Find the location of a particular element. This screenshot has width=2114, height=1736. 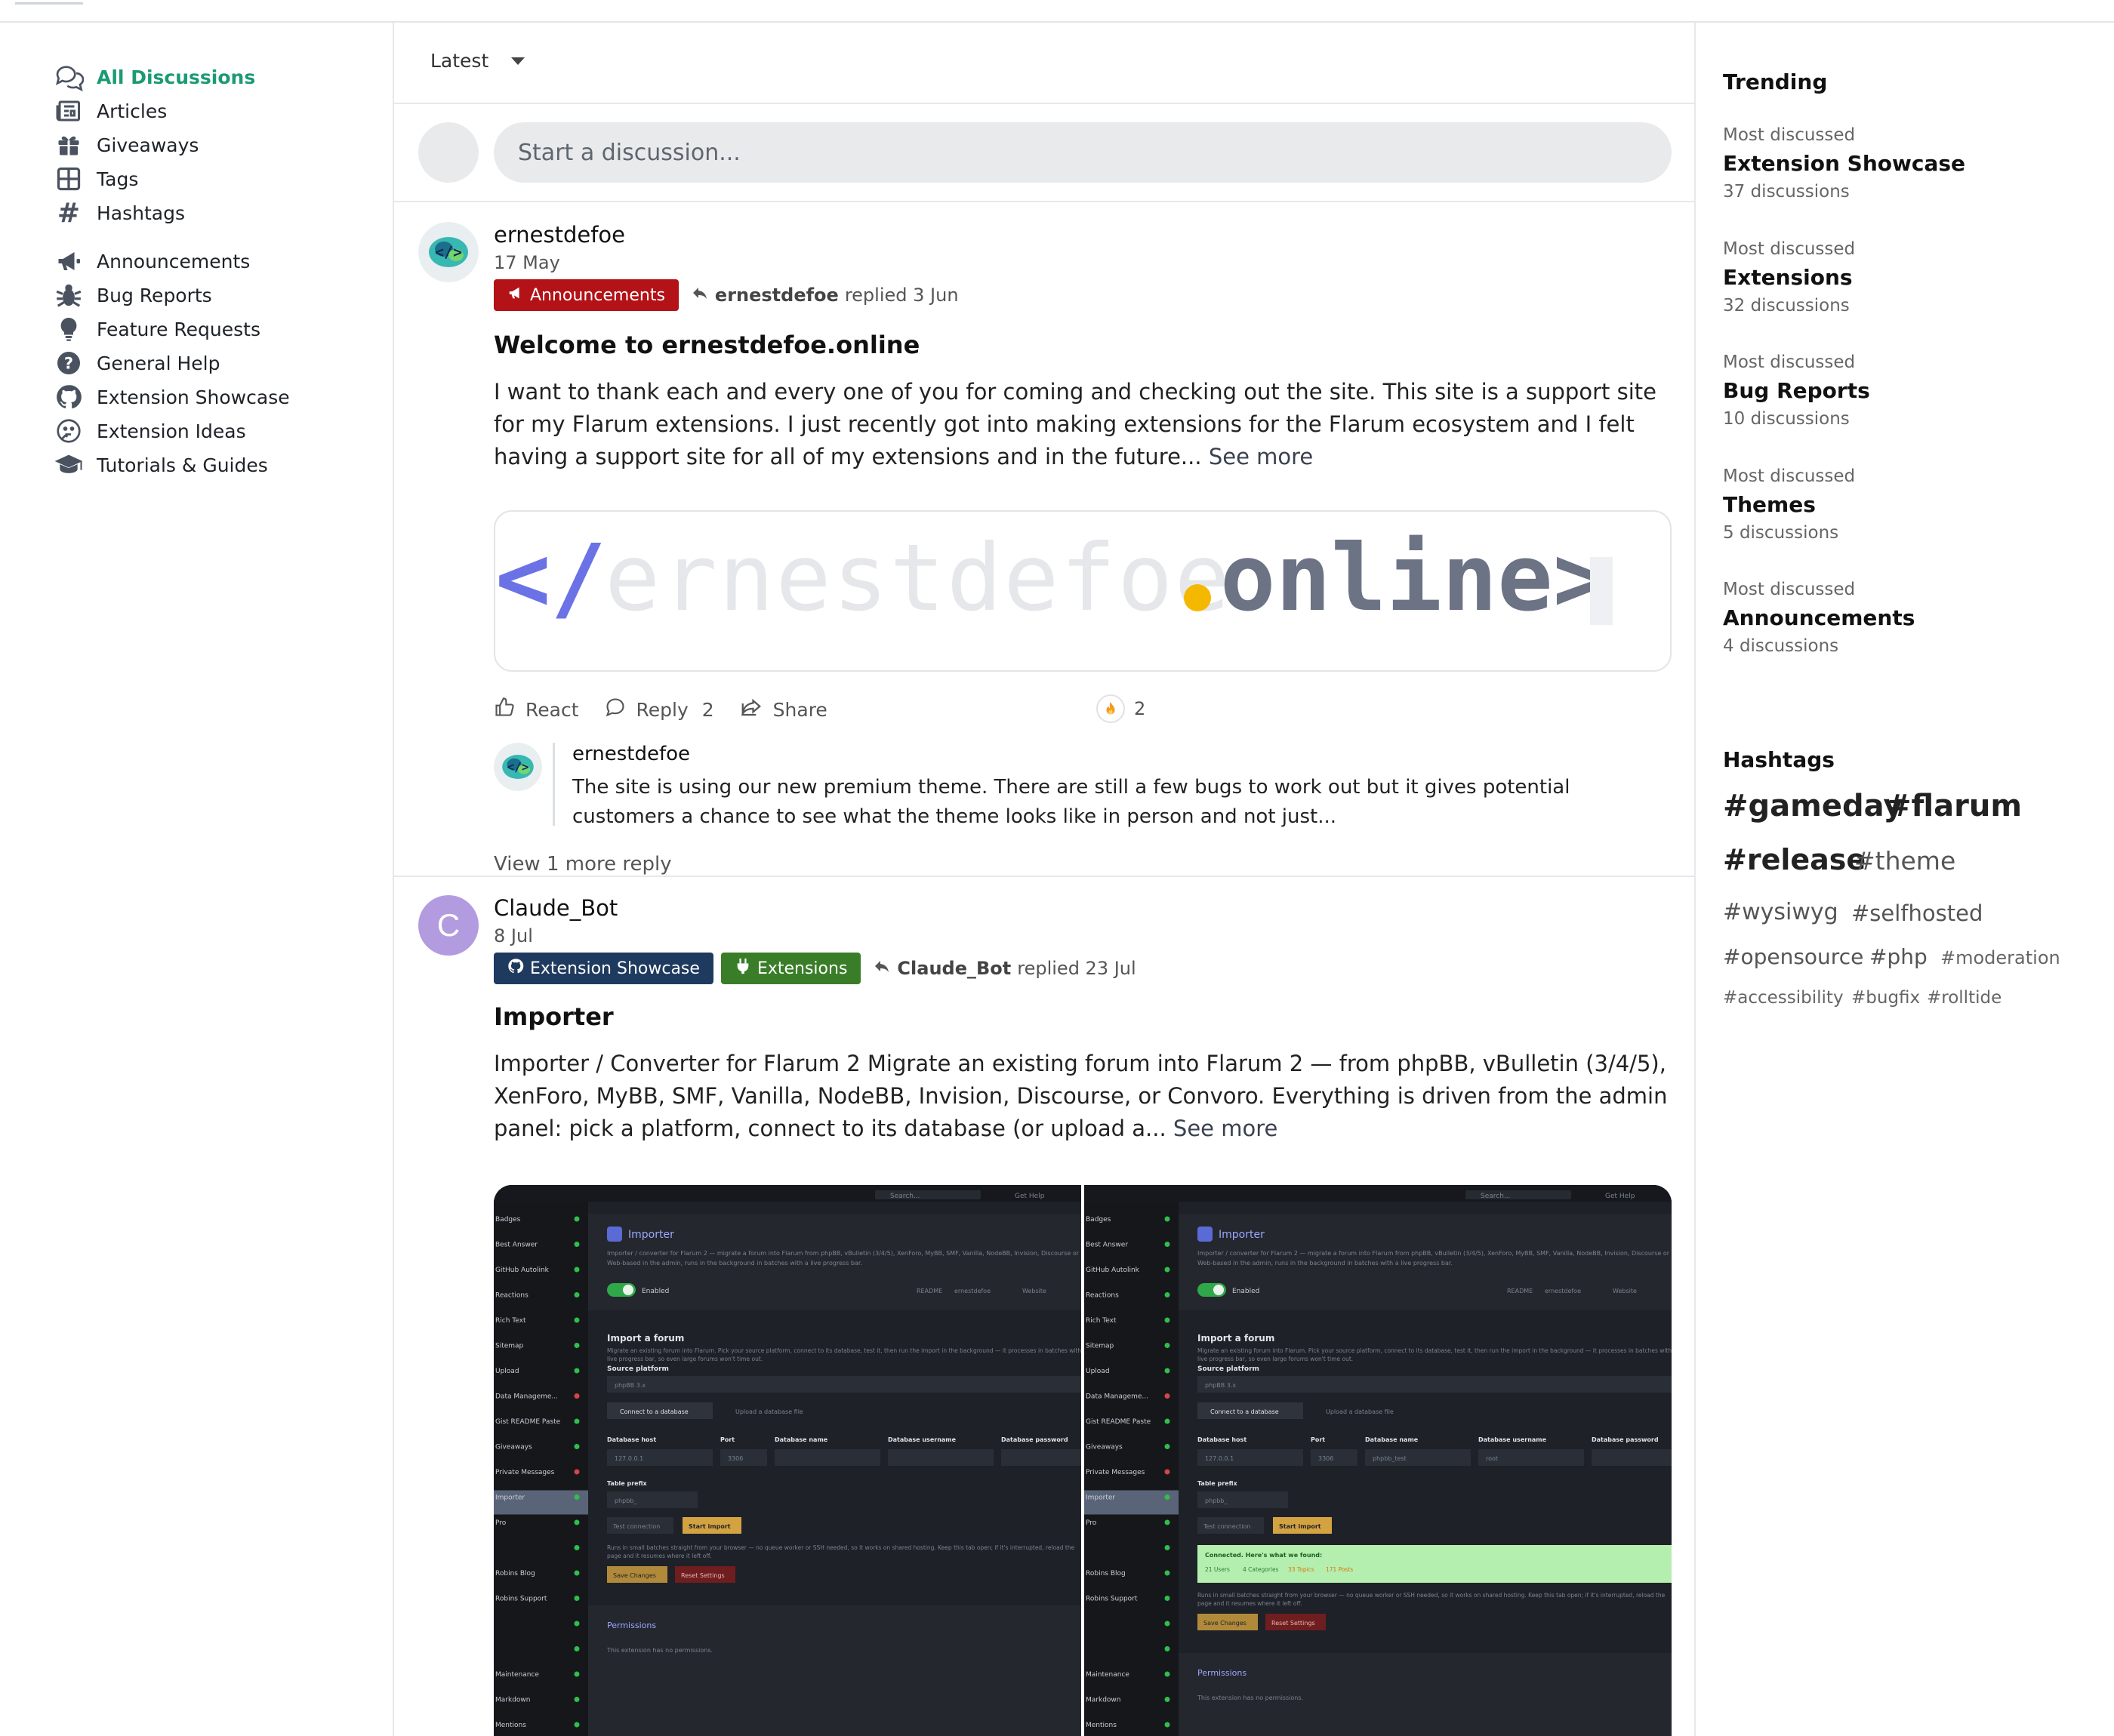

screenshot-test-button-label: Test connection is located at coordinates (1226, 1526).